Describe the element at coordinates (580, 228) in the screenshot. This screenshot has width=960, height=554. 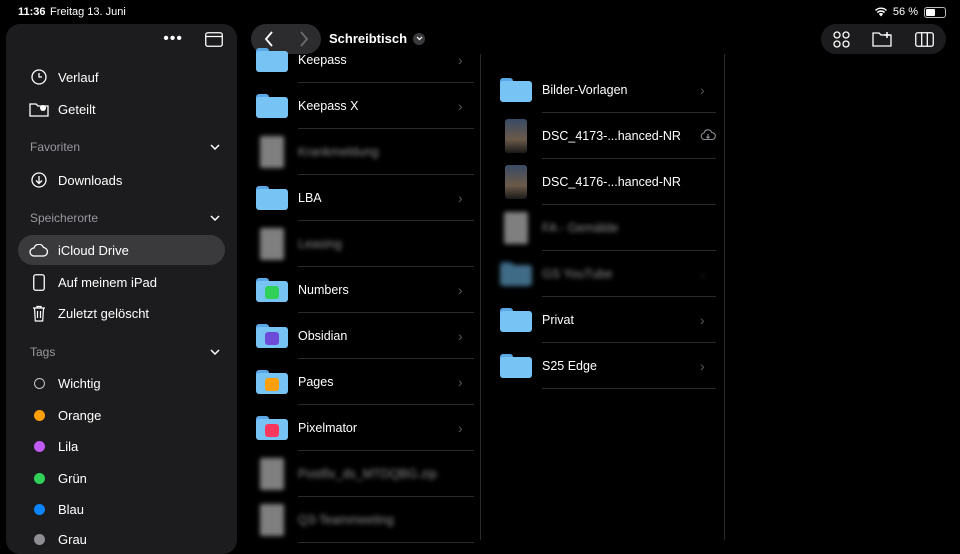
I see `file-name: FA - Gemälde` at that location.